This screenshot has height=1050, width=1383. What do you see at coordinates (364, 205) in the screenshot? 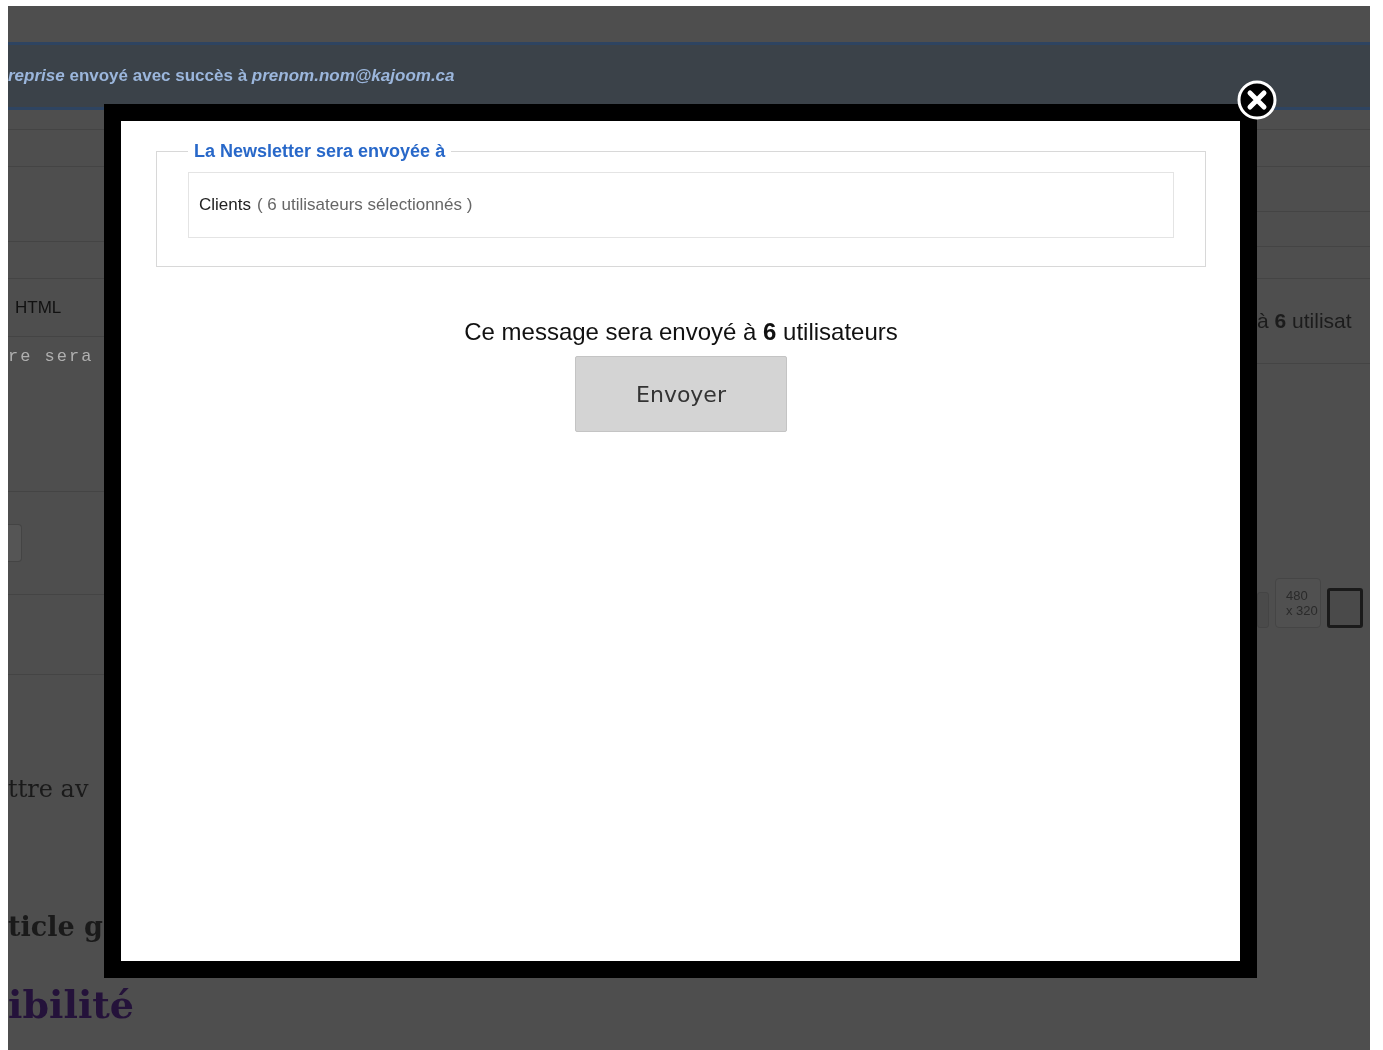
I see `recipient-count: ( 6 utilisateurs sélectionnés )` at bounding box center [364, 205].